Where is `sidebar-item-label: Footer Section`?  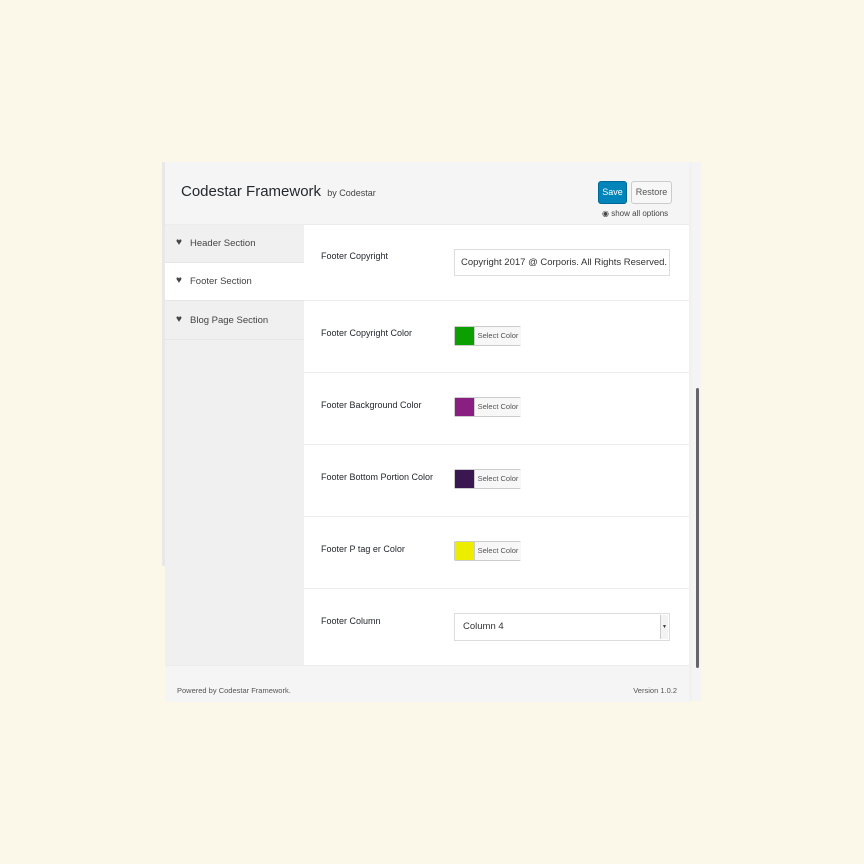
sidebar-item-label: Footer Section is located at coordinates (221, 281).